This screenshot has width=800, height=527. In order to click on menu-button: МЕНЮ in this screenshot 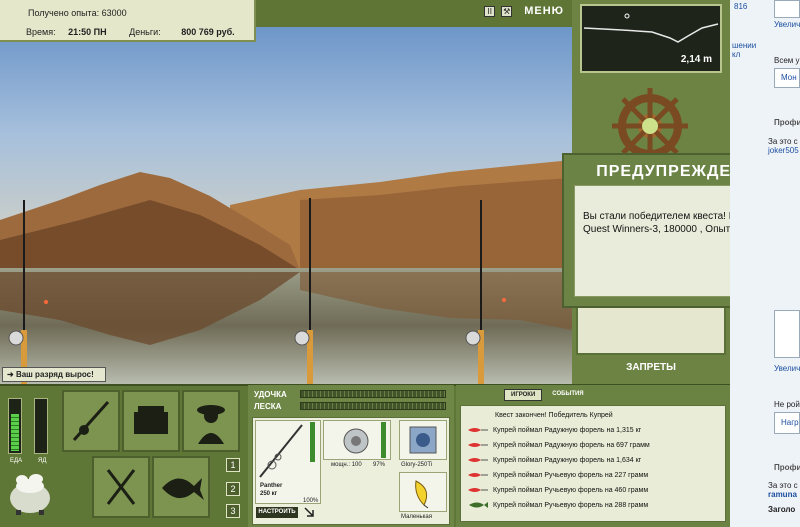, I will do `click(544, 11)`.